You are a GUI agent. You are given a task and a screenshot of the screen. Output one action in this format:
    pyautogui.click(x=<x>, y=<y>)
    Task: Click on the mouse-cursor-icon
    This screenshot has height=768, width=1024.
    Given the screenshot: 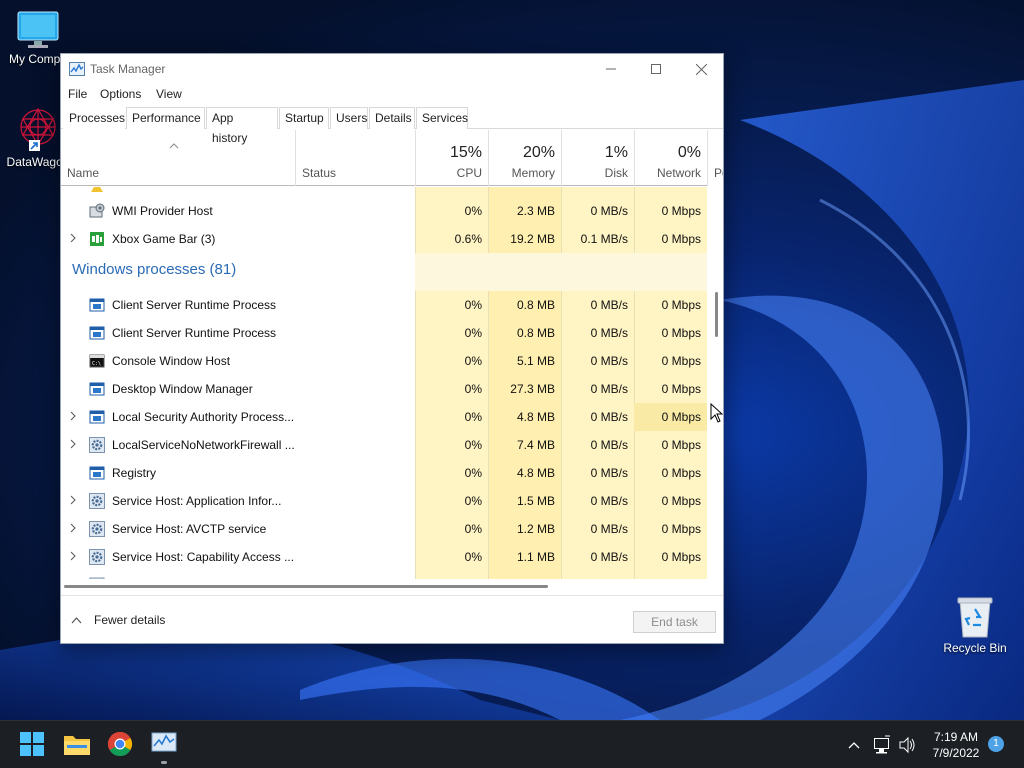 What is the action you would take?
    pyautogui.click(x=717, y=414)
    